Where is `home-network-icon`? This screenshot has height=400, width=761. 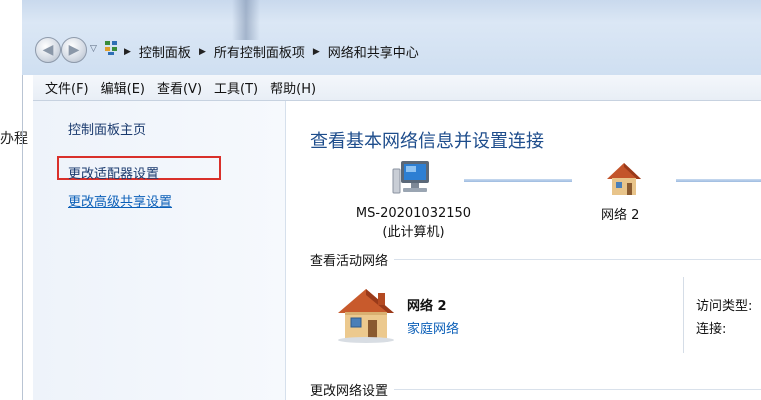
home-network-icon is located at coordinates (366, 316).